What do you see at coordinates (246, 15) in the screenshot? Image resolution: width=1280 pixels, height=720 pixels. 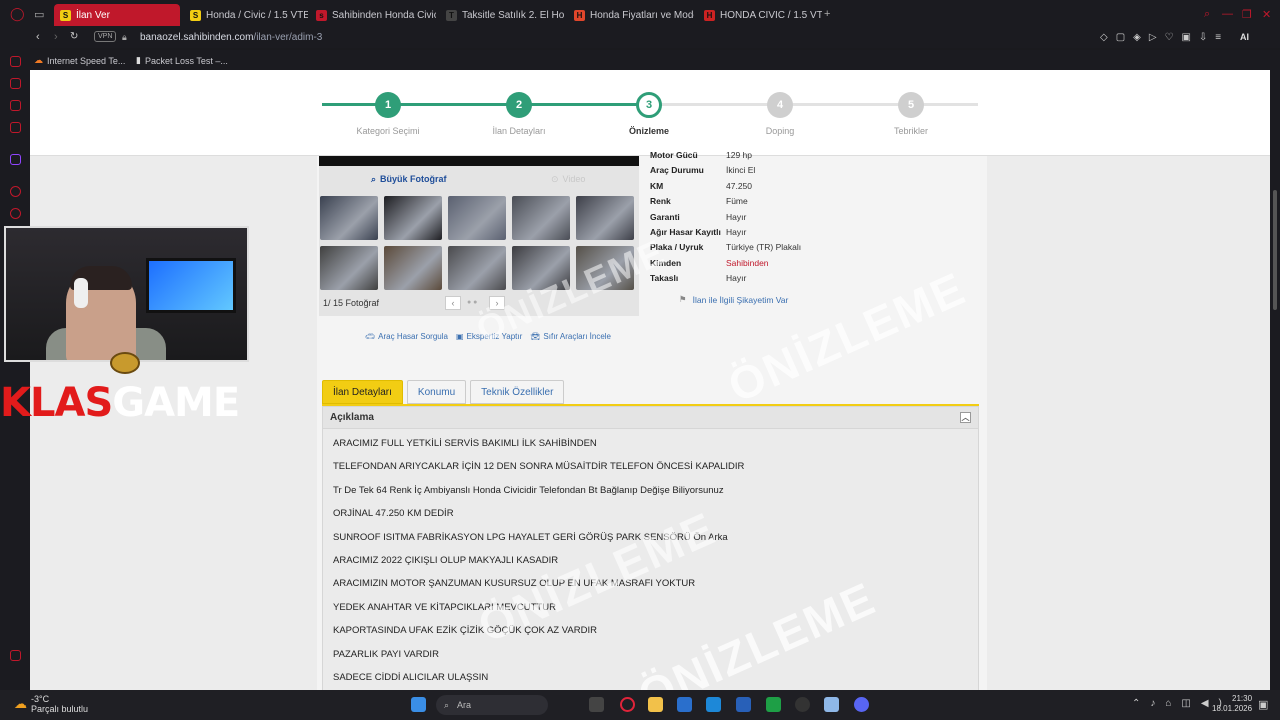 I see `browser-tab: S Honda / Civic / 1.5 VTEC /` at bounding box center [246, 15].